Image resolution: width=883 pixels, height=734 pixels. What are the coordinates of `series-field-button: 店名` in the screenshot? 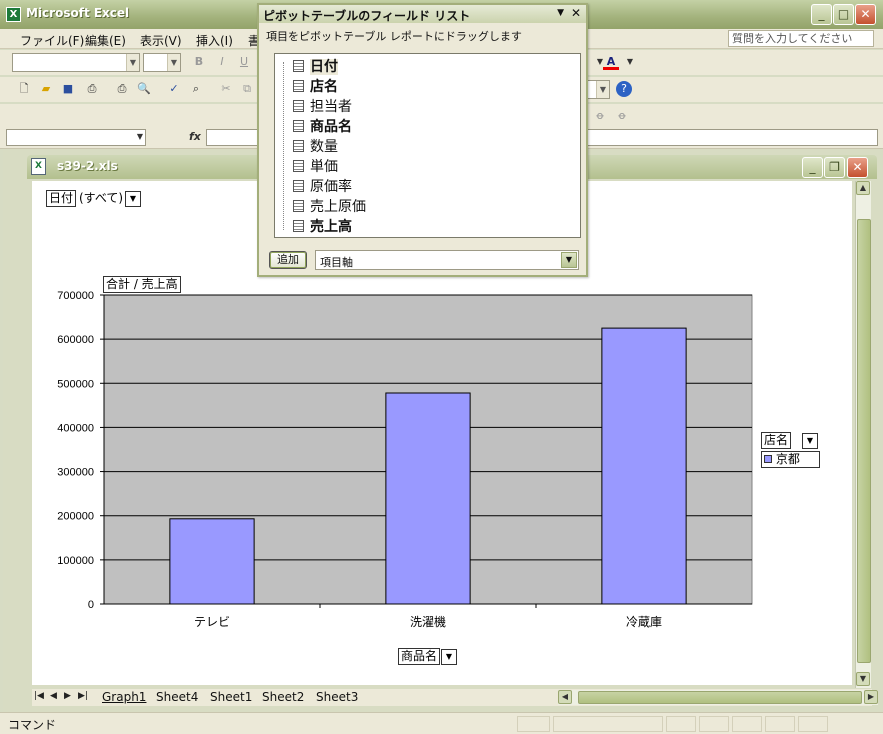 It's located at (776, 440).